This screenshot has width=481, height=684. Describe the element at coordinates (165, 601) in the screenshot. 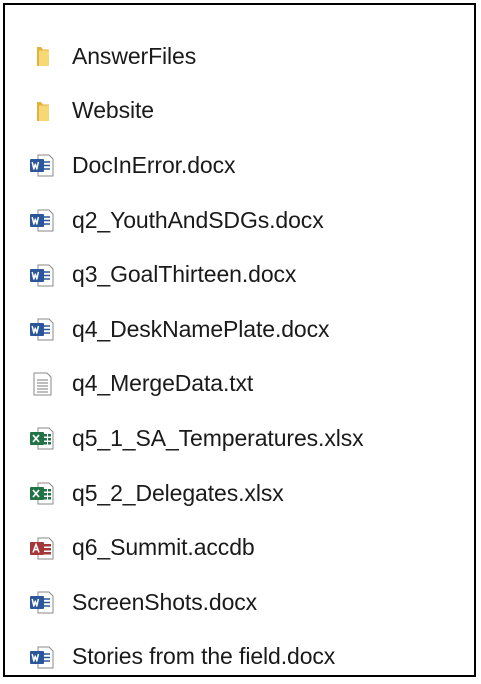

I see `file-name: ScreenShots.docx` at that location.